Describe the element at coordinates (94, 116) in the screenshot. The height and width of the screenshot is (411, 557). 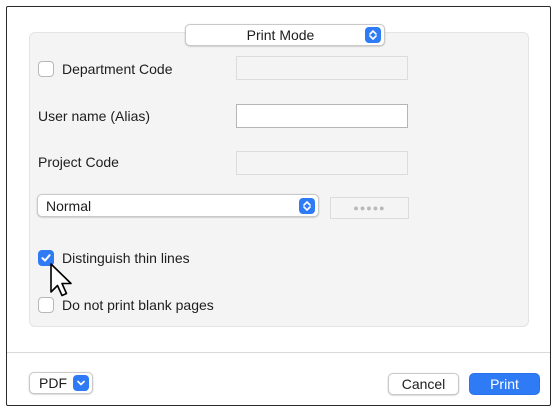
I see `user-name-label: User name (Alias)` at that location.